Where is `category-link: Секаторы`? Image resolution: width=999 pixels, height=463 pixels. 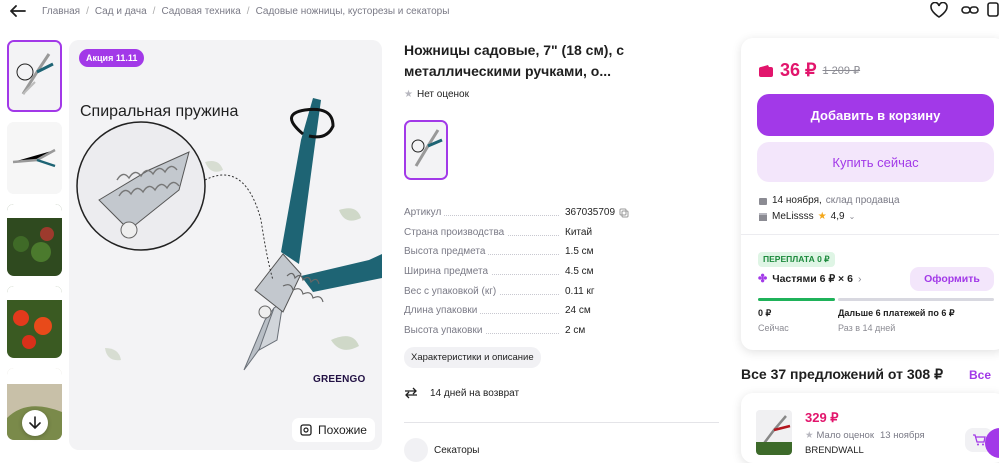 category-link: Секаторы is located at coordinates (442, 450).